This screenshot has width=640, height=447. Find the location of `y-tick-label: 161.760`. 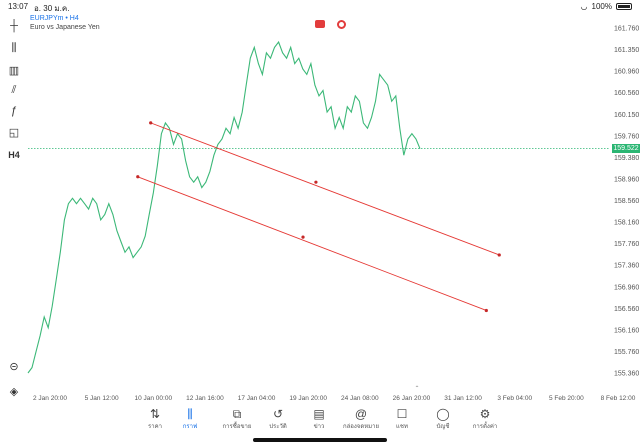

y-tick-label: 161.760 is located at coordinates (626, 29).